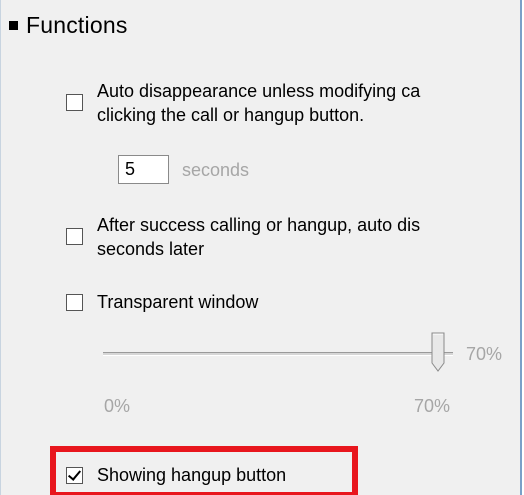  Describe the element at coordinates (143, 169) in the screenshot. I see `delay-seconds-input: 5` at that location.